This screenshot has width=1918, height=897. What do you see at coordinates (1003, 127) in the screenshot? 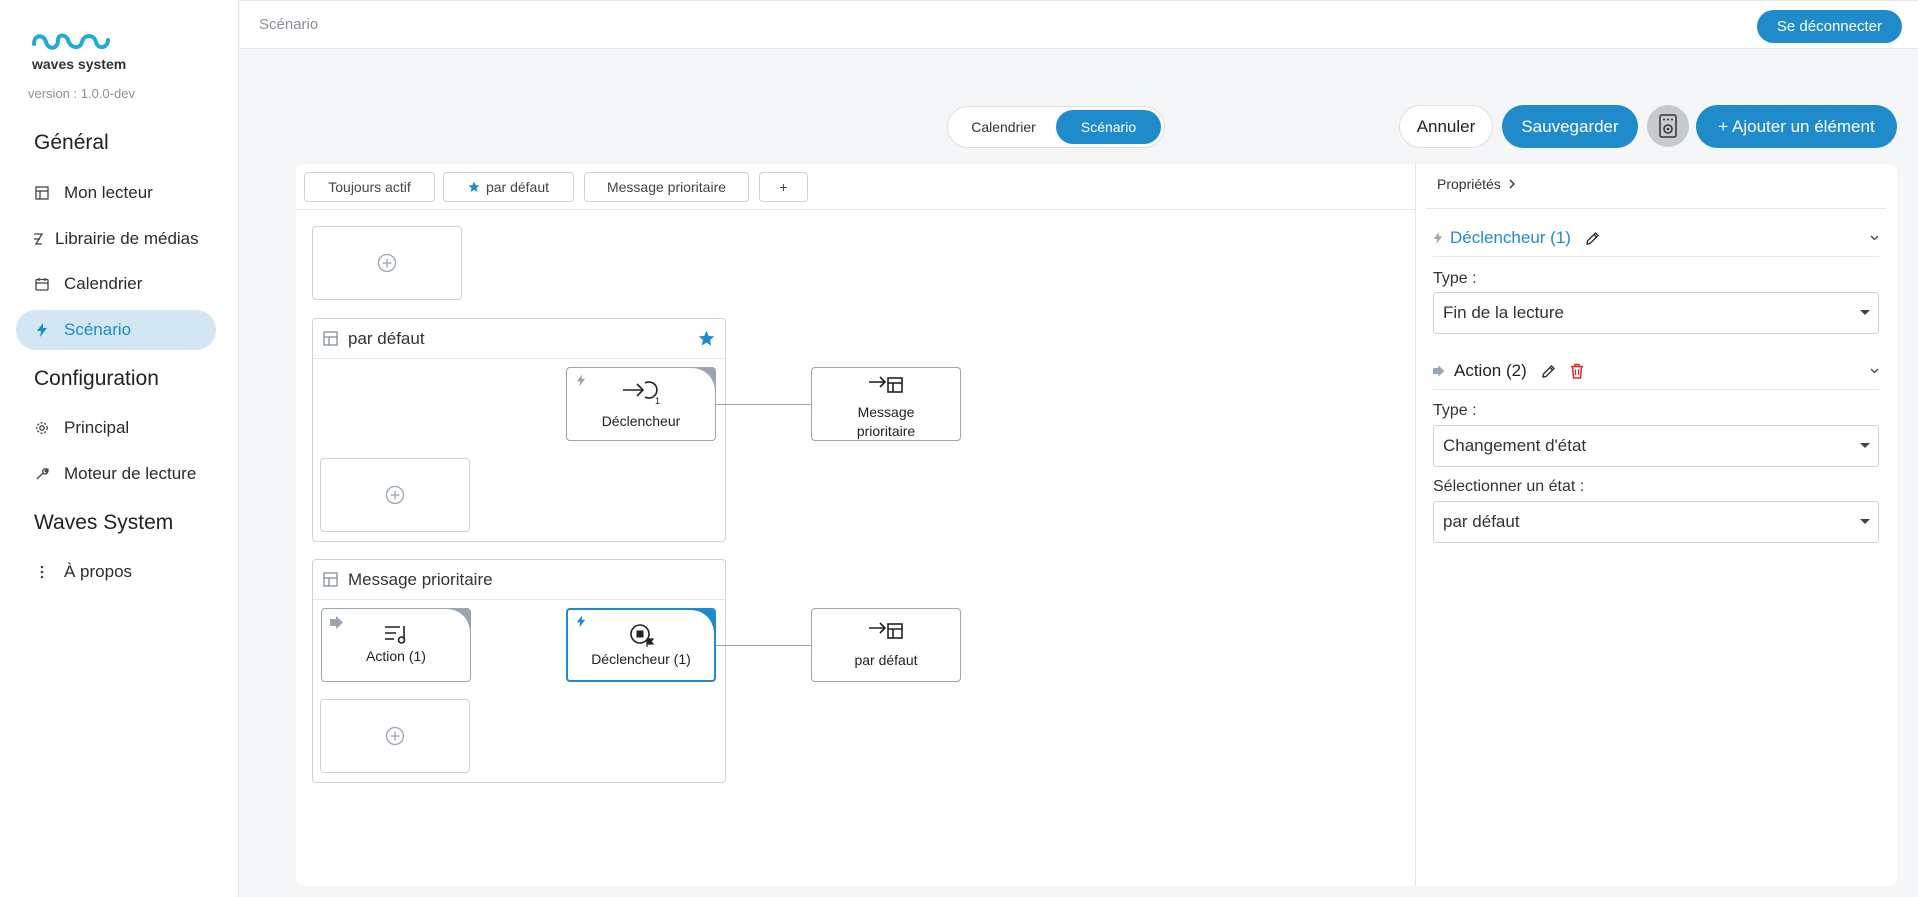
I see `toggle-calendrier: Calendrier` at bounding box center [1003, 127].